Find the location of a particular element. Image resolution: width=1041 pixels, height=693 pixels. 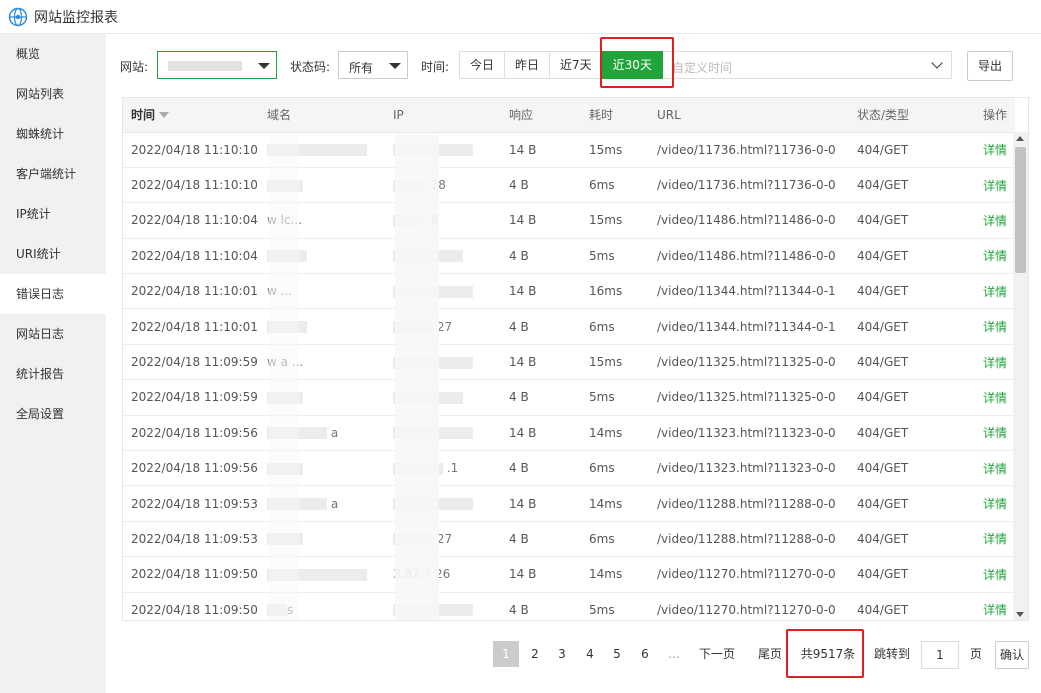

sidebar-item-site-log: 网站日志 is located at coordinates (53, 334).